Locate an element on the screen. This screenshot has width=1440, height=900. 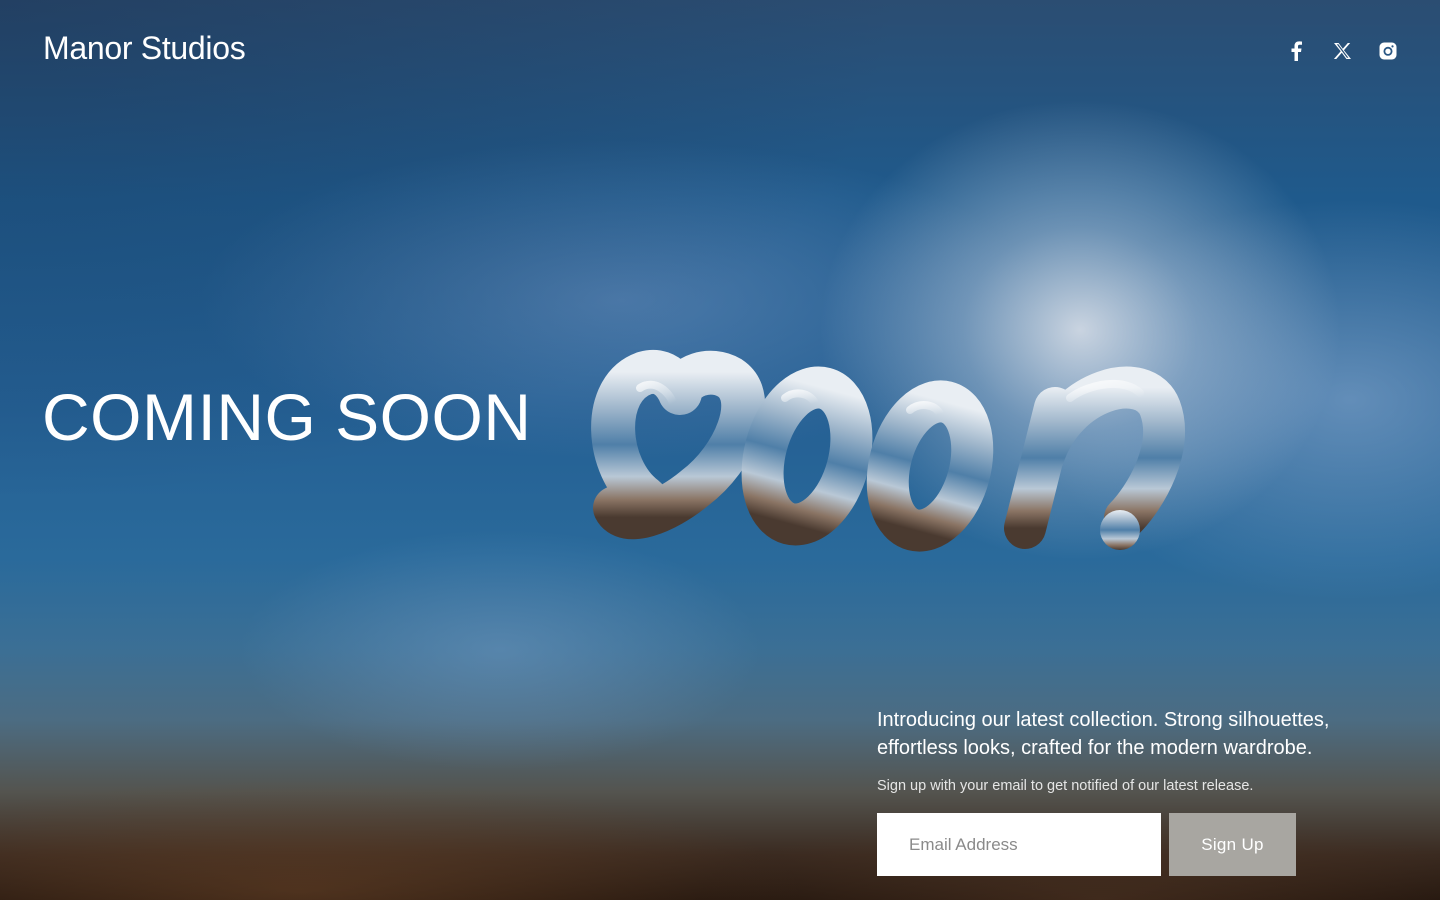
facebook-link is located at coordinates (1296, 51).